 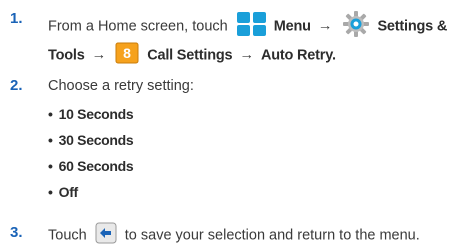 I want to click on option-10-seconds: 10 Seconds, so click(x=96, y=114).